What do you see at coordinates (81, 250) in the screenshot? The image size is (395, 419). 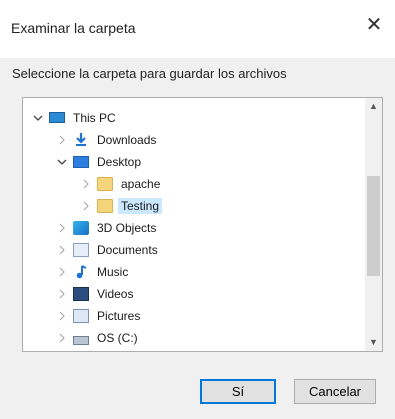 I see `documents-icon` at bounding box center [81, 250].